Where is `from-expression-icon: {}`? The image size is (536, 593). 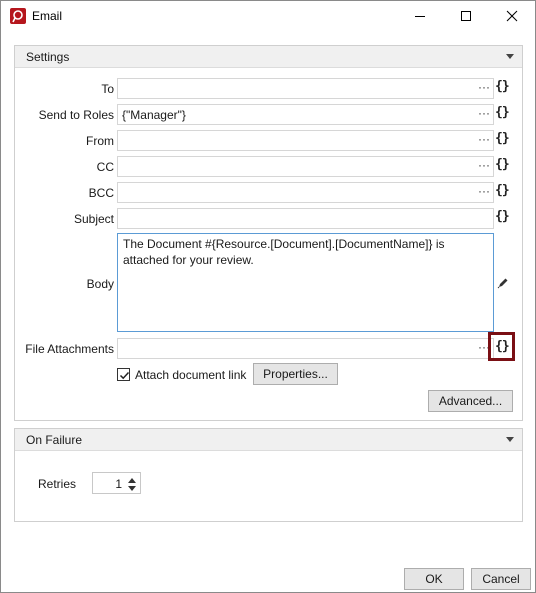
from-expression-icon: {} is located at coordinates (502, 138).